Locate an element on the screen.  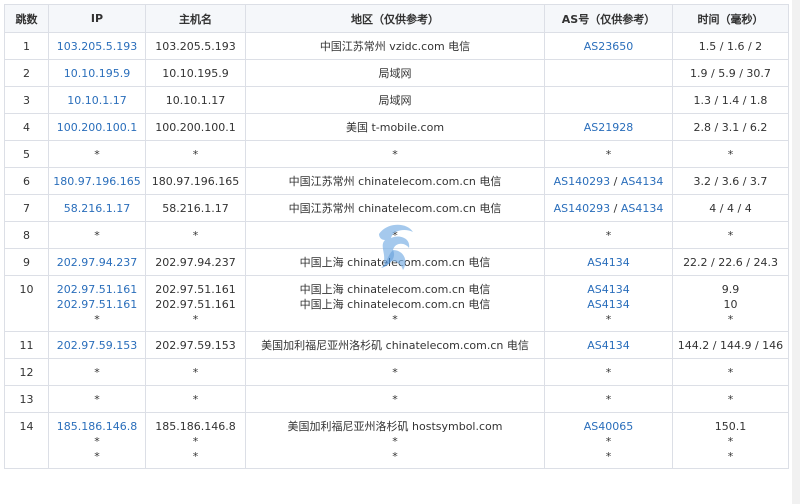
time-text: 1.5 / 1.6 / 2 is located at coordinates (730, 46).